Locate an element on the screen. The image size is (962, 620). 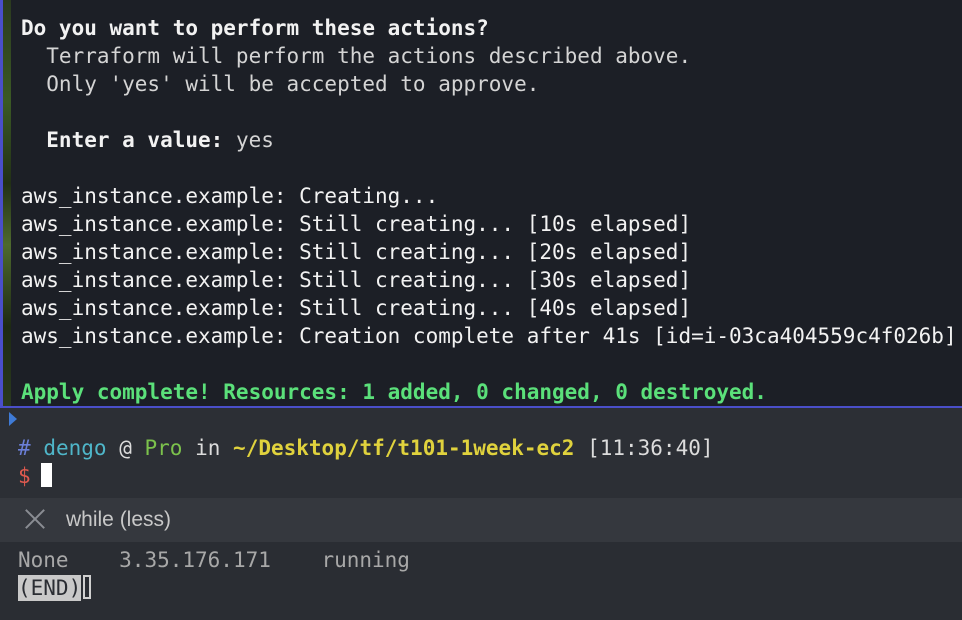
prompt-user: dengo is located at coordinates (75, 448).